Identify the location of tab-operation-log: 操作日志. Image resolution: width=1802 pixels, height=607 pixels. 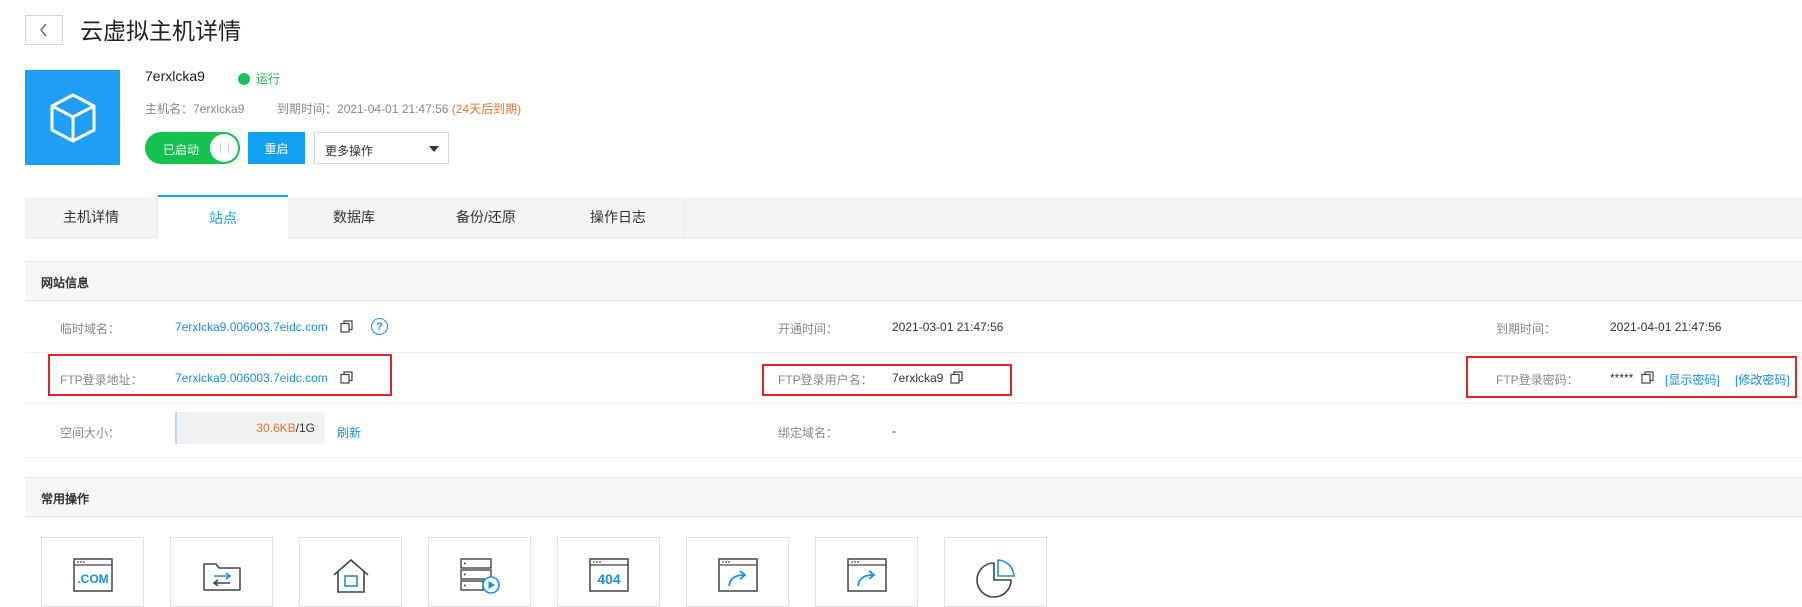
(618, 217).